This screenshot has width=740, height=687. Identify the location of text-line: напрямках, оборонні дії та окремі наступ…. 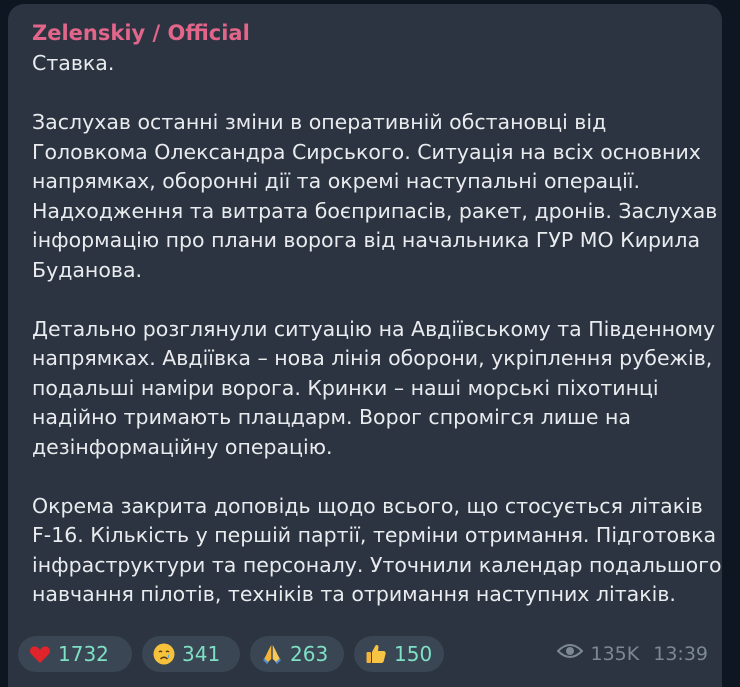
(336, 181).